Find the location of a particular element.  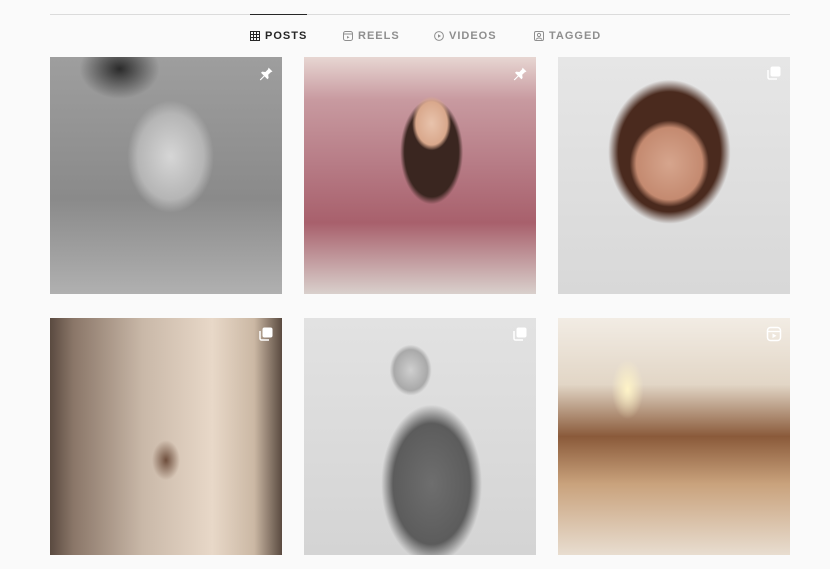

reel-icon is located at coordinates (774, 334).